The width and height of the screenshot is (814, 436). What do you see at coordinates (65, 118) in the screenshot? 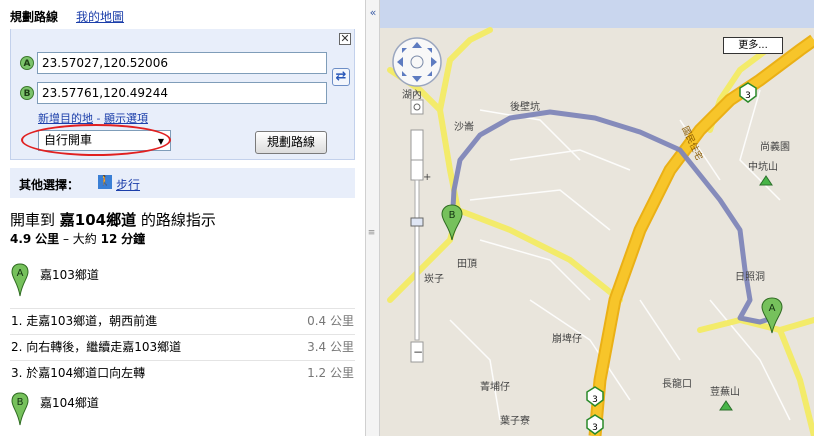
I see `add-destination-link: 新增目的地` at bounding box center [65, 118].